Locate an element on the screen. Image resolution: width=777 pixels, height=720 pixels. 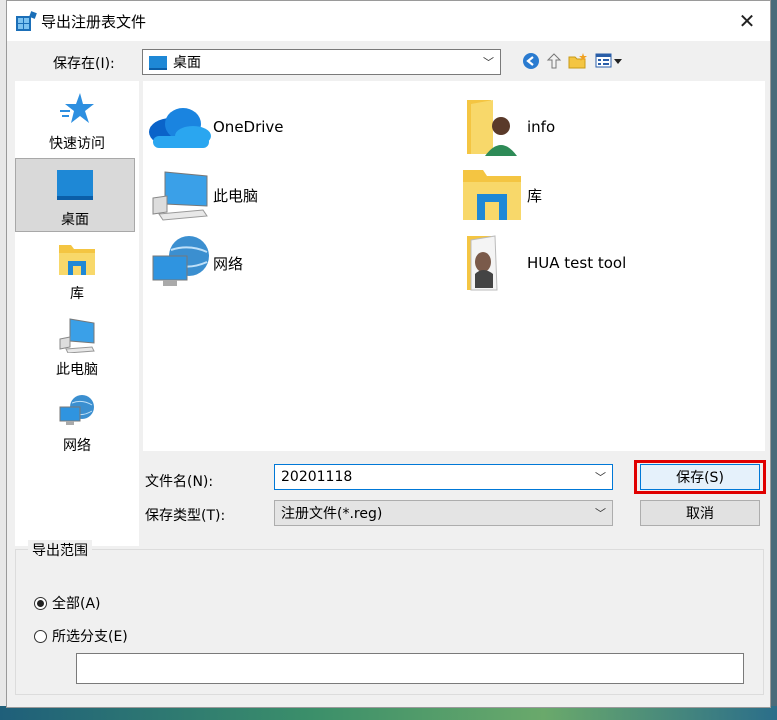
save-in-combo: 桌面 ﹀ is located at coordinates (321, 62).